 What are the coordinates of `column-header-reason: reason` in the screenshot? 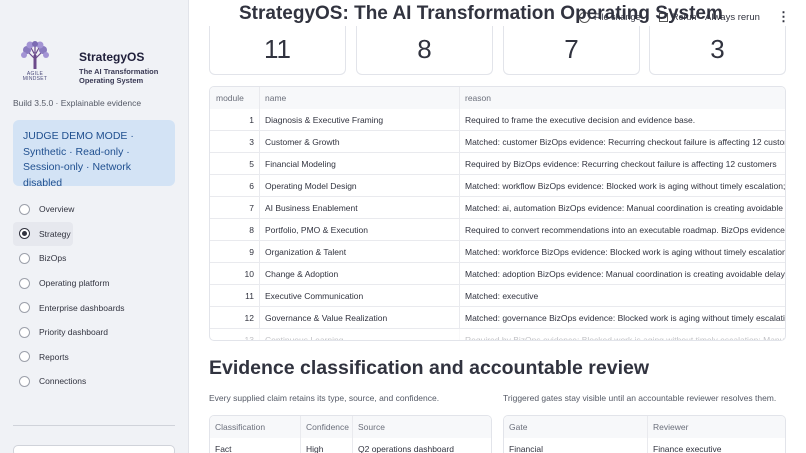 It's located at (622, 98).